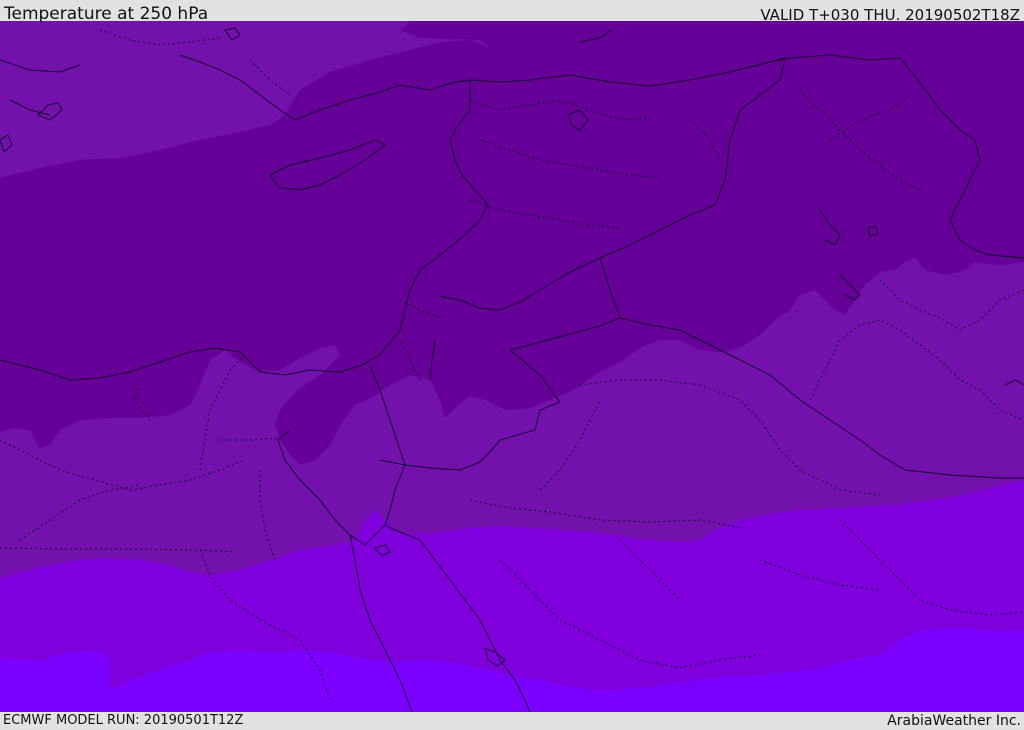 Image resolution: width=1024 pixels, height=730 pixels. I want to click on valid-time: VALID T+030 THU. 20190502T18Z, so click(890, 15).